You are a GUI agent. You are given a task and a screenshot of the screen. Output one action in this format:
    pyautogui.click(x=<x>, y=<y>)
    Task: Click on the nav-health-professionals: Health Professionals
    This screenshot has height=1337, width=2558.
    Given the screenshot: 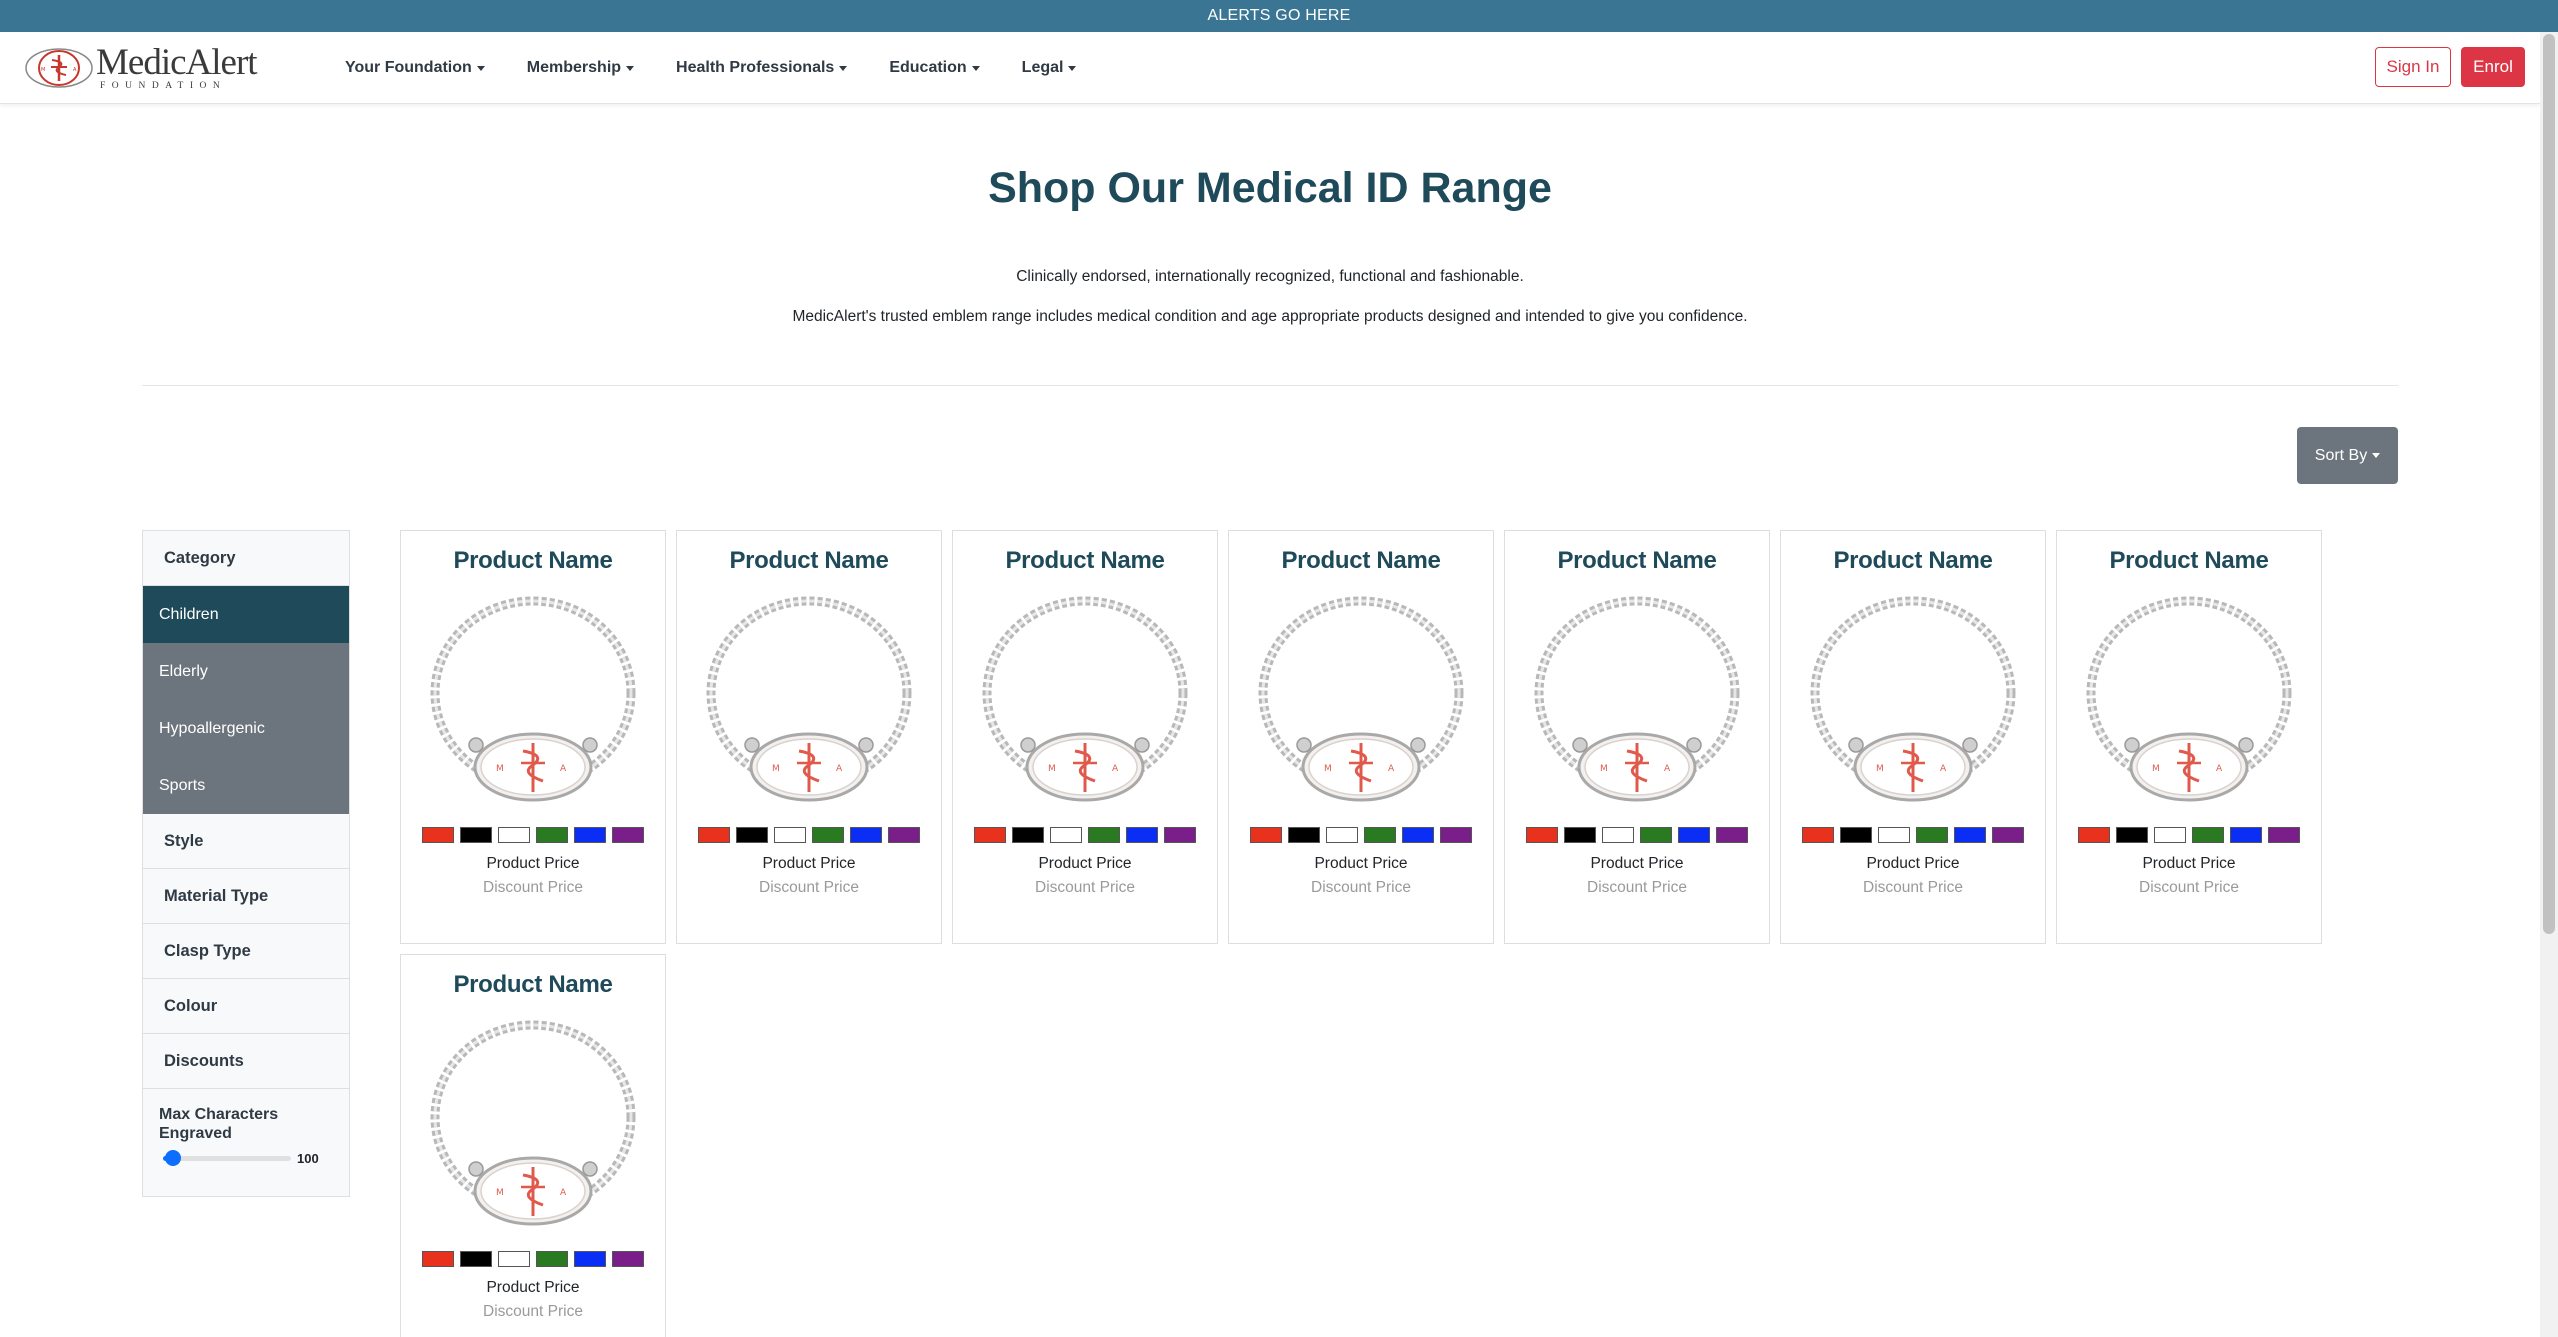 What is the action you would take?
    pyautogui.click(x=762, y=68)
    